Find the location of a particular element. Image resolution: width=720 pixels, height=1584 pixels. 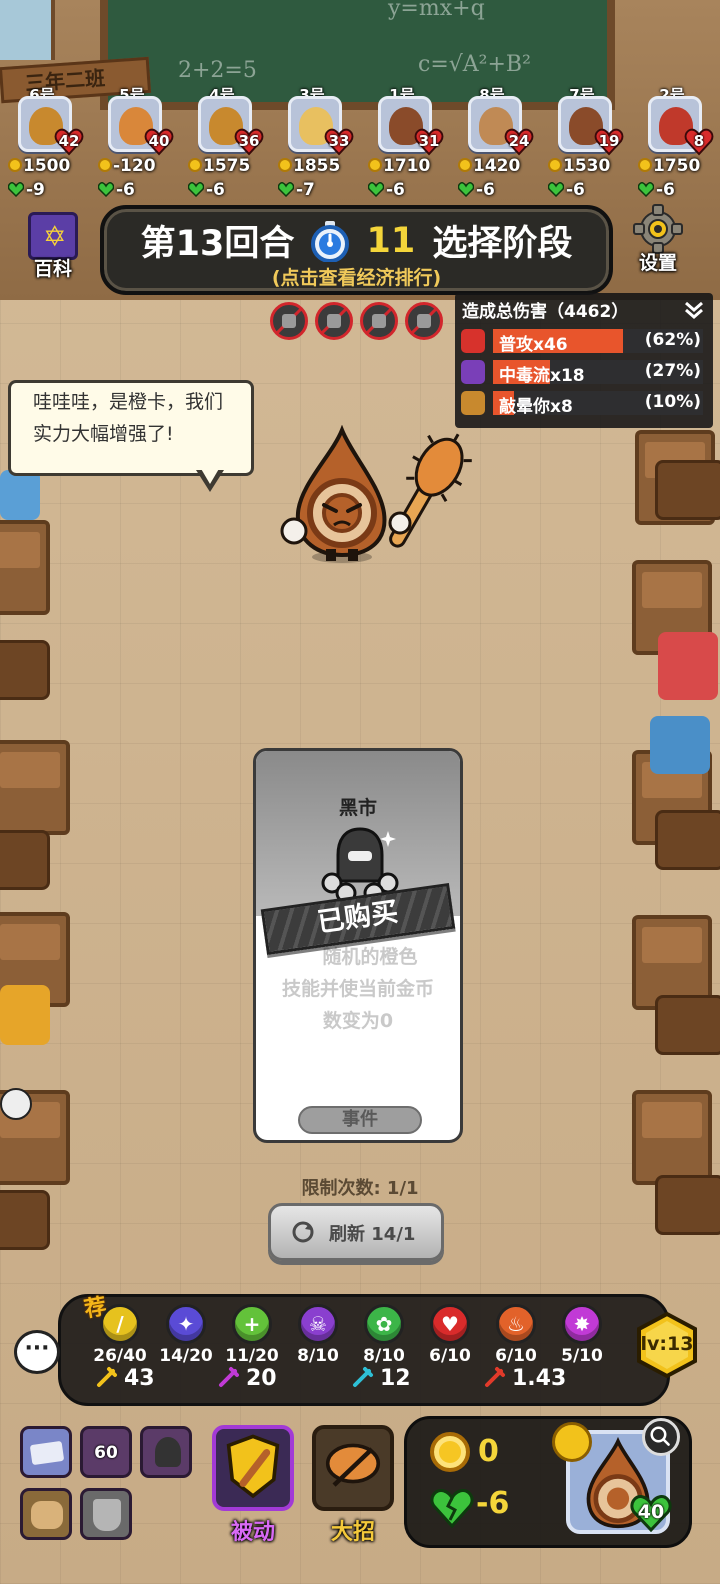

synergy-orb: / is located at coordinates (120, 1324).